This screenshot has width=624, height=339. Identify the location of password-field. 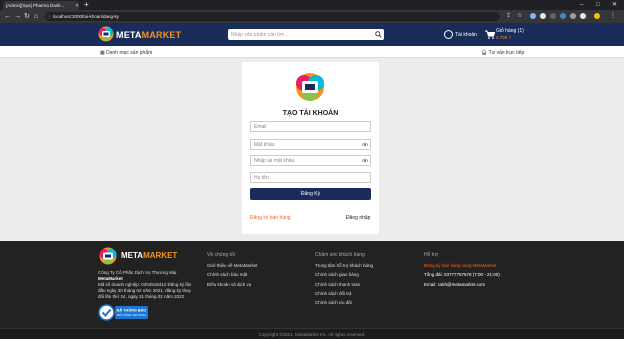
(310, 144).